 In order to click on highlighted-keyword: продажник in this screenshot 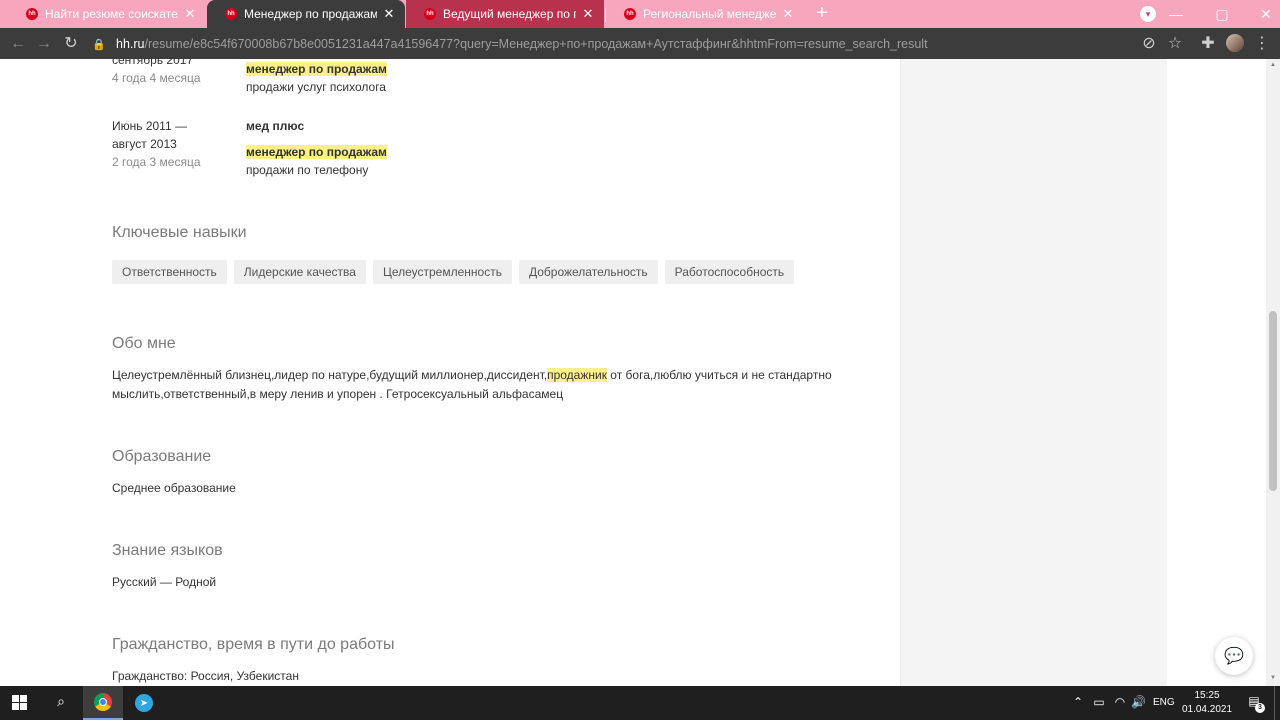, I will do `click(577, 375)`.